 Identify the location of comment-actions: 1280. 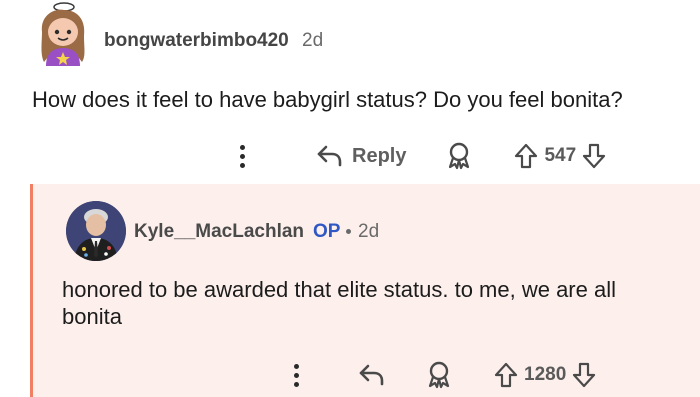
(443, 375).